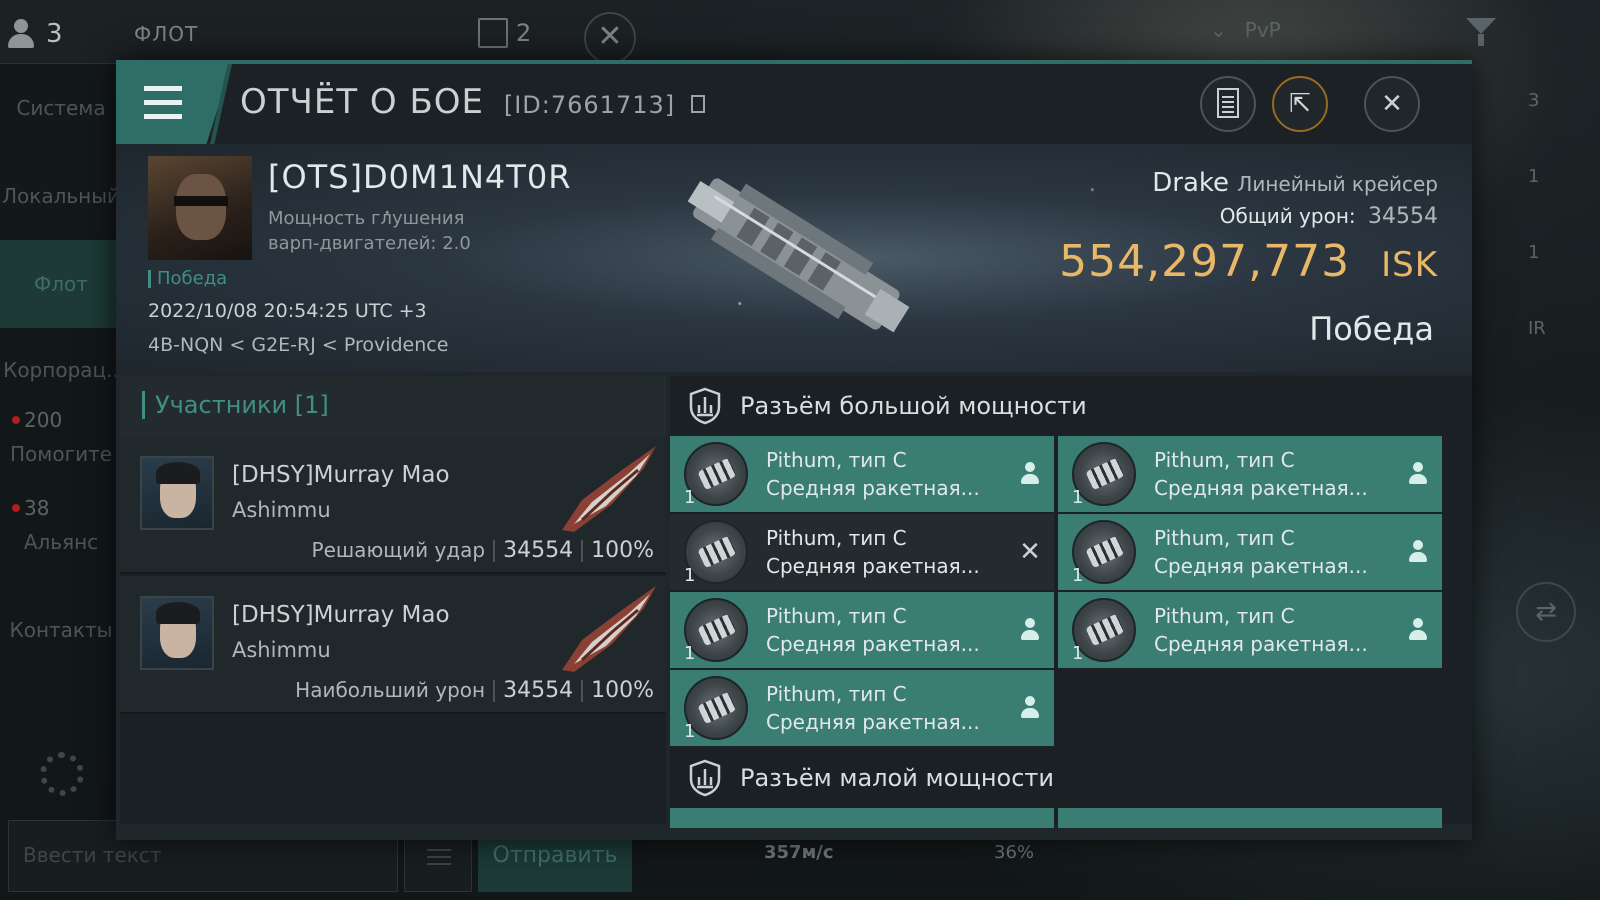 The image size is (1600, 900). I want to click on share-button: ⇱, so click(1300, 104).